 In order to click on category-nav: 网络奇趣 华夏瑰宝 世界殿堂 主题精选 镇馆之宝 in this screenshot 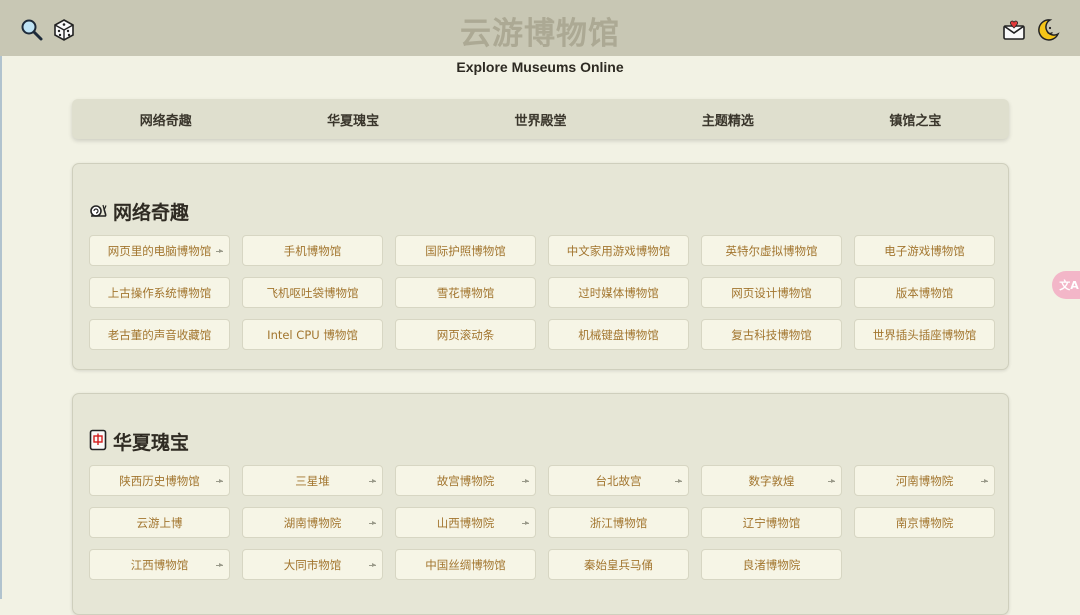, I will do `click(540, 119)`.